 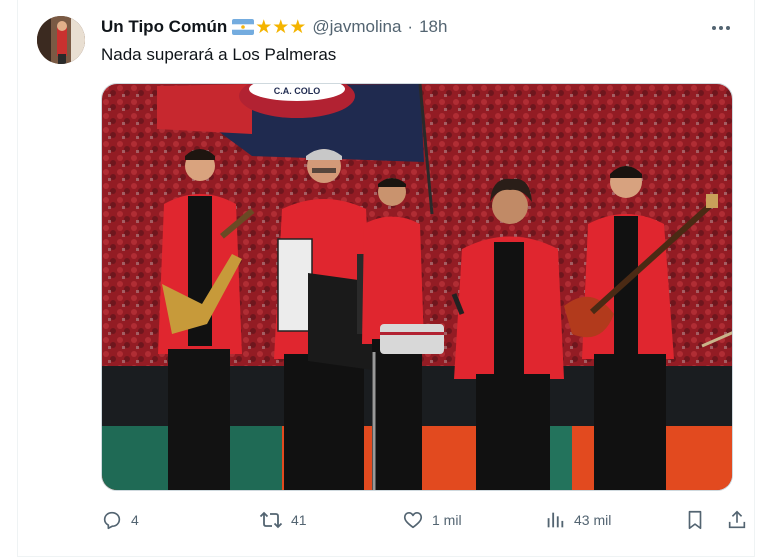 I want to click on more-options-icon, so click(x=721, y=28).